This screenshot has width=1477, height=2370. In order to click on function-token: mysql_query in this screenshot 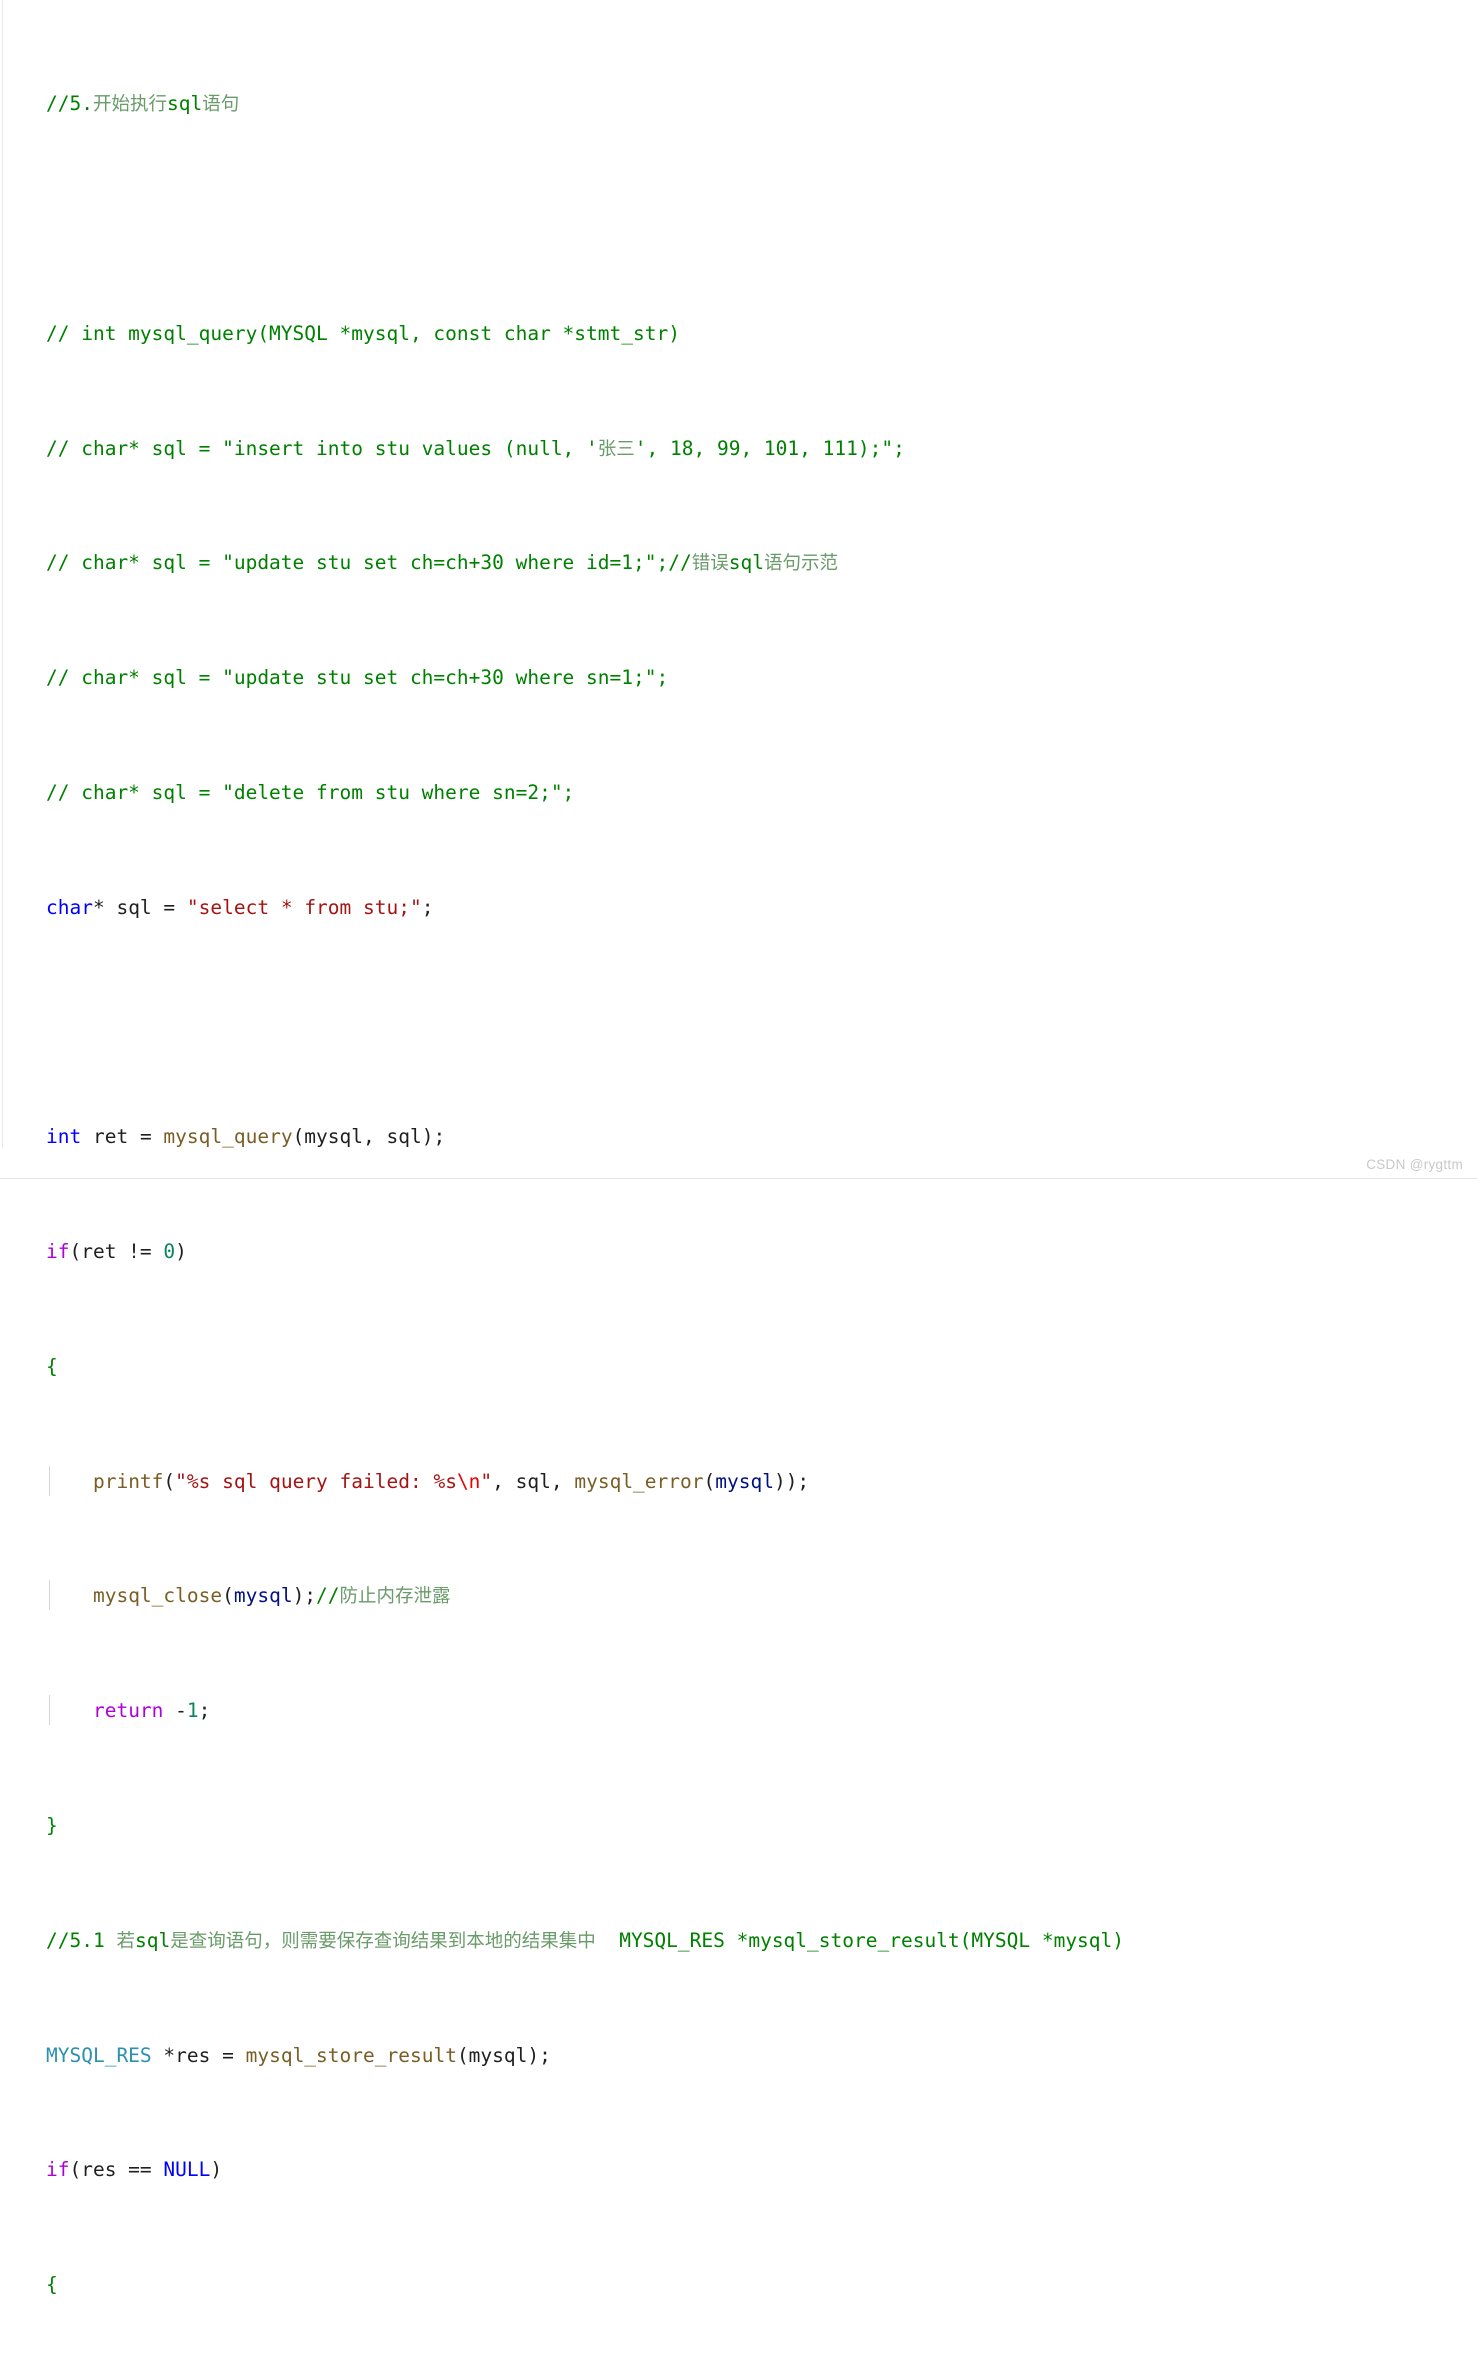, I will do `click(228, 1137)`.